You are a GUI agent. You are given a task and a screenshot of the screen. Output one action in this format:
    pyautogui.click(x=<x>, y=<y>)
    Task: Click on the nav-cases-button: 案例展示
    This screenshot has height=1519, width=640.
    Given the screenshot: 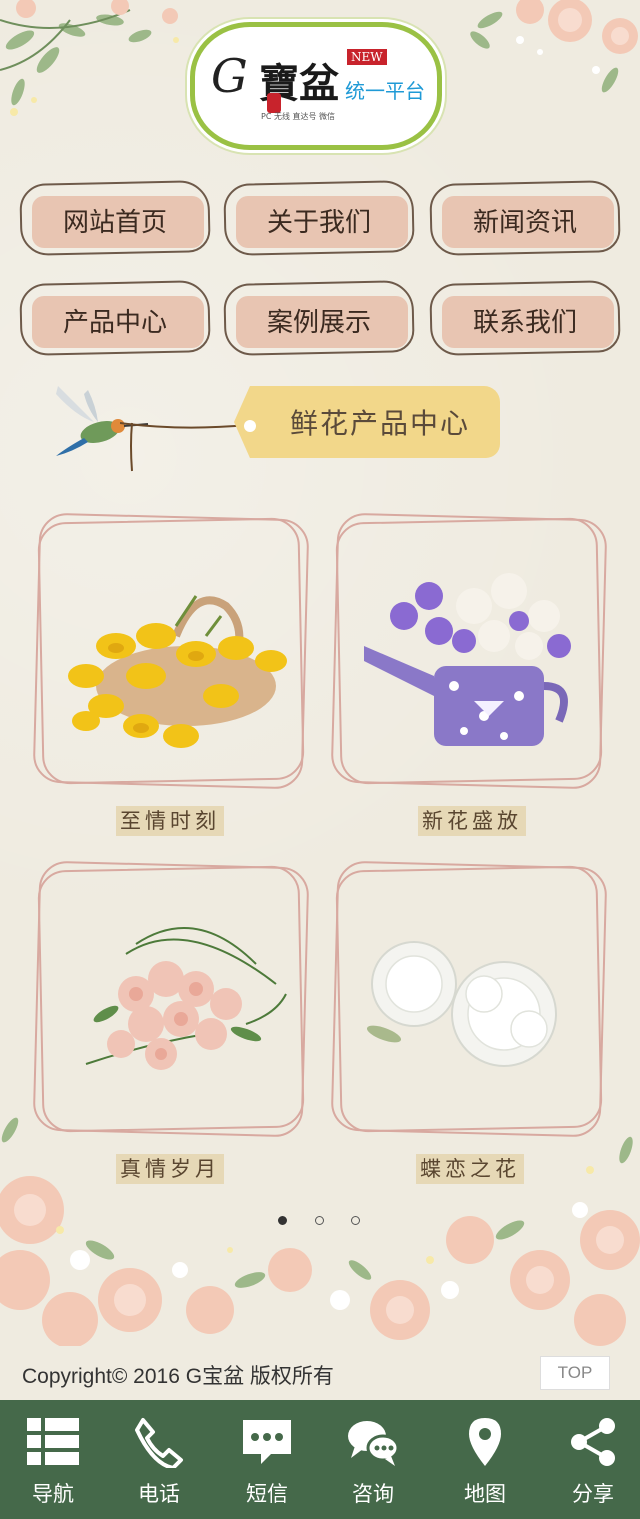 What is the action you would take?
    pyautogui.click(x=319, y=318)
    